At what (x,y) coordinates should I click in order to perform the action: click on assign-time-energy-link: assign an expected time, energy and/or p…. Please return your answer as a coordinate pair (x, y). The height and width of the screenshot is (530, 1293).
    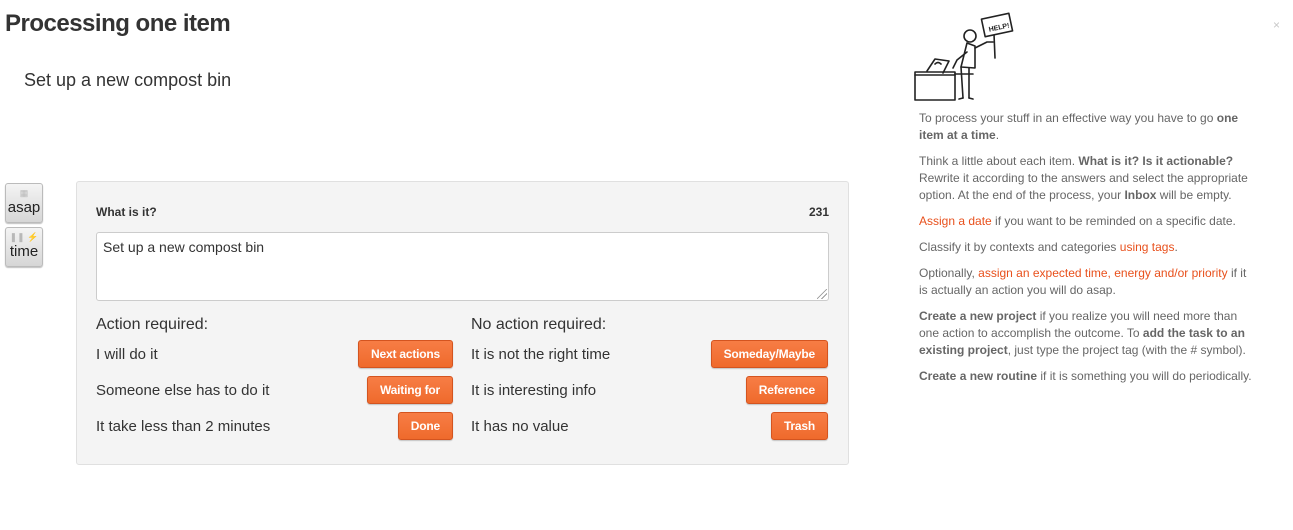
    Looking at the image, I should click on (1102, 273).